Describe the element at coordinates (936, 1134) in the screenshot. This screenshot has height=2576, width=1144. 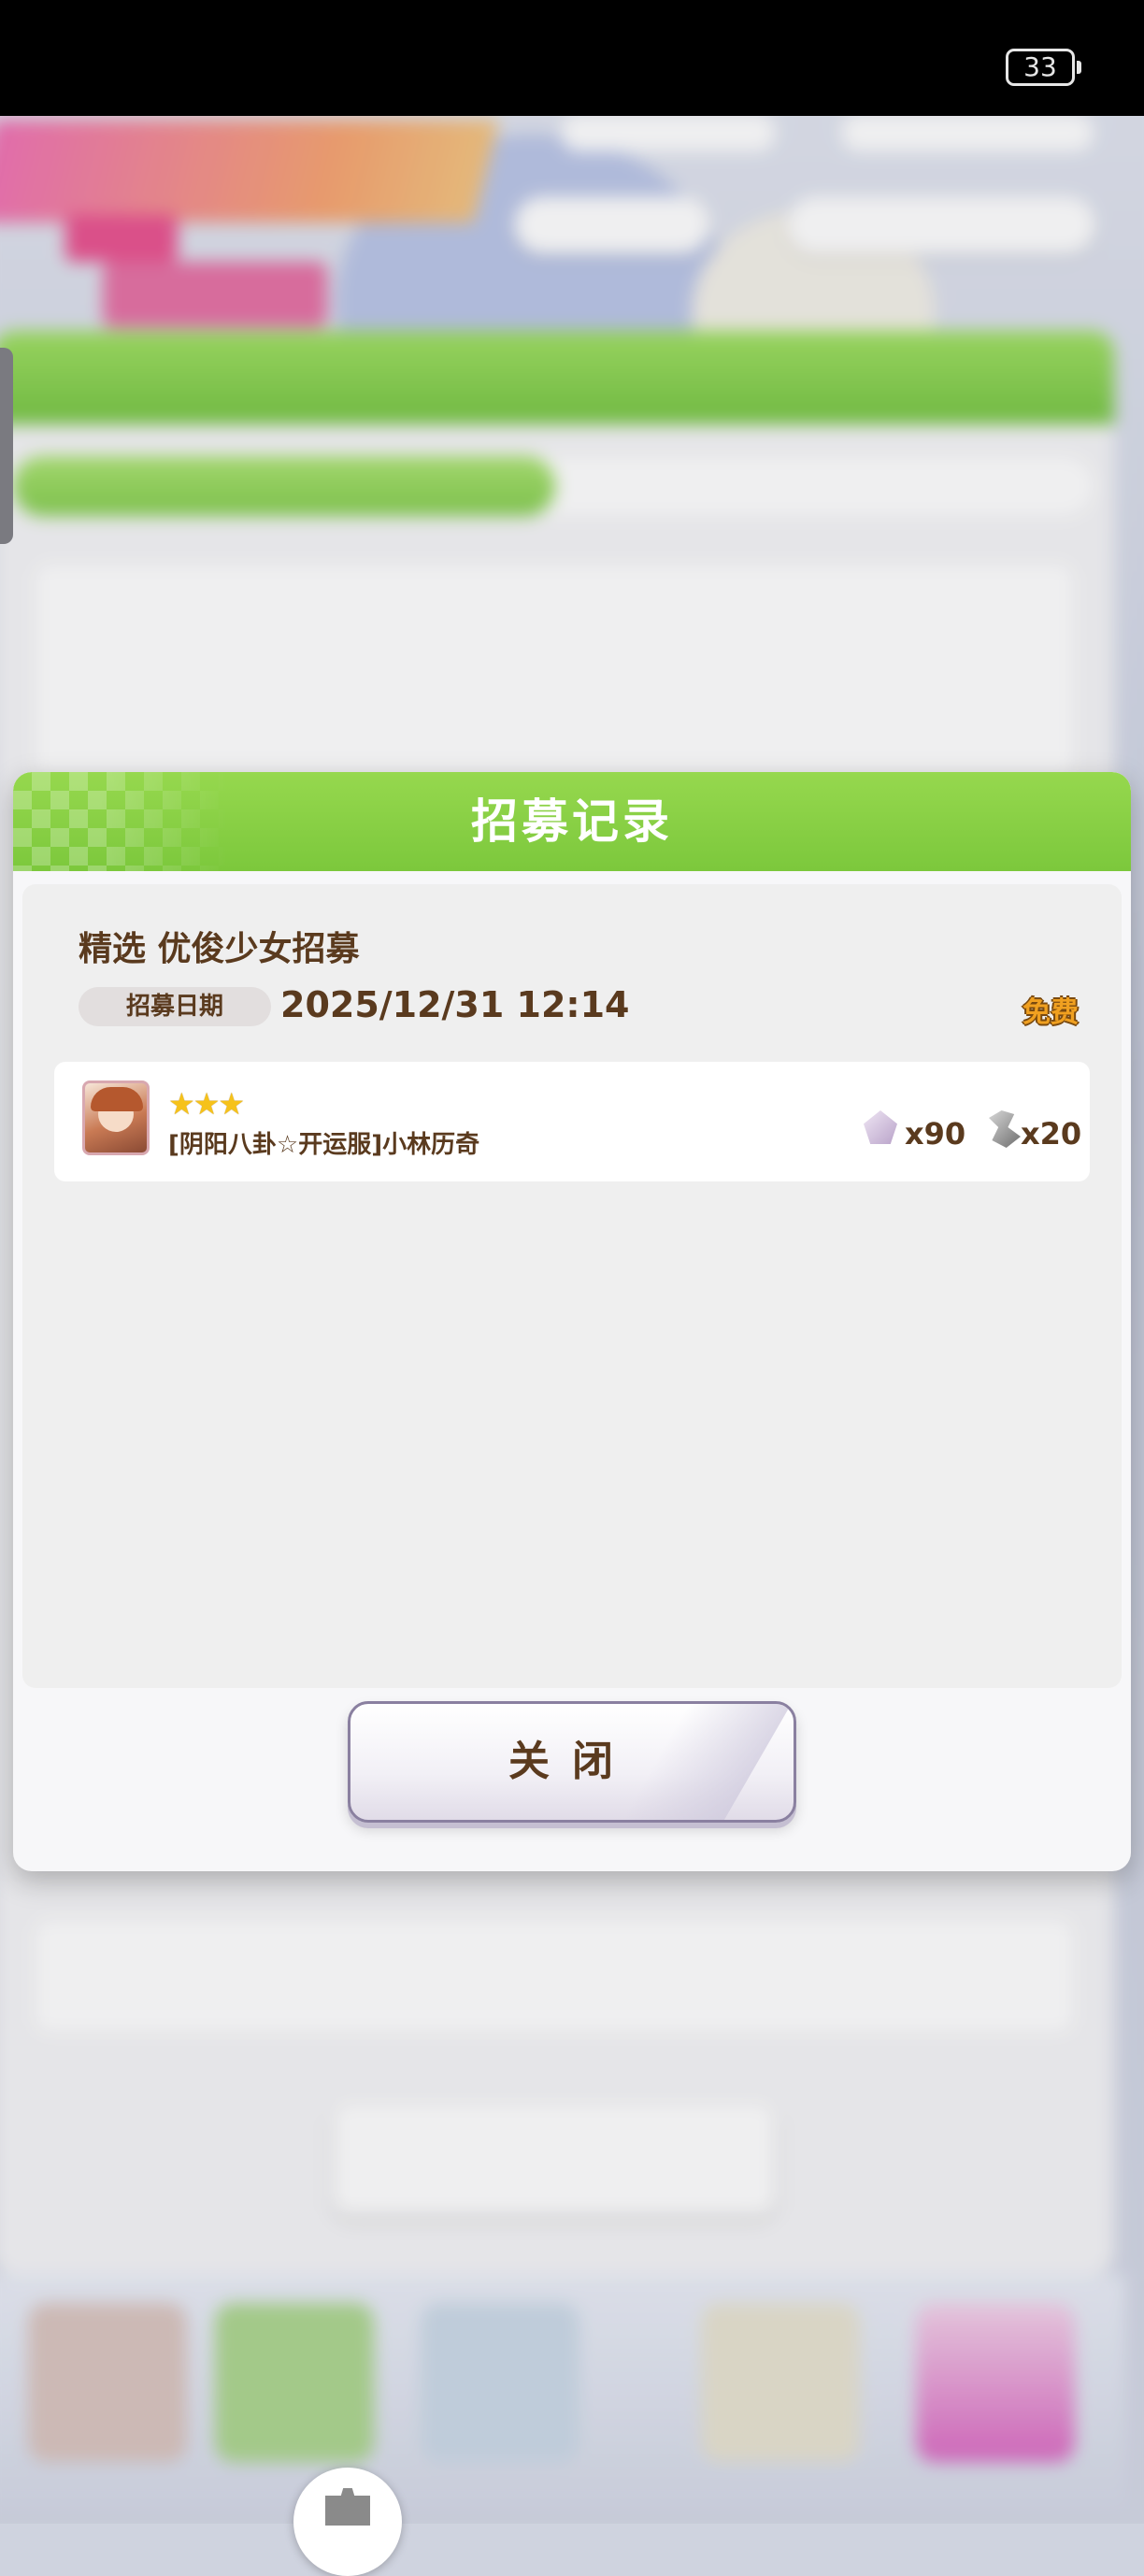
I see `reward-piece-count: x90` at that location.